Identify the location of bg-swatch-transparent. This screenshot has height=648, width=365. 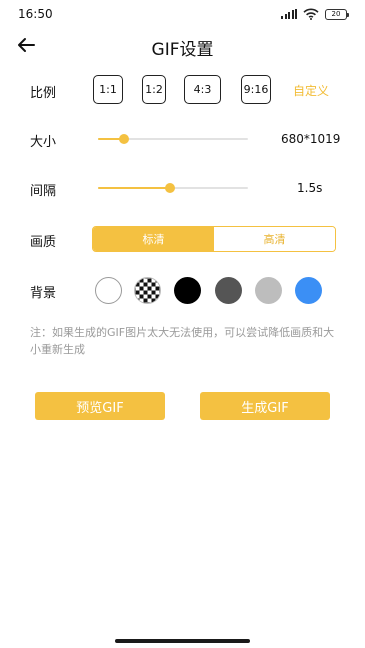
(147, 290).